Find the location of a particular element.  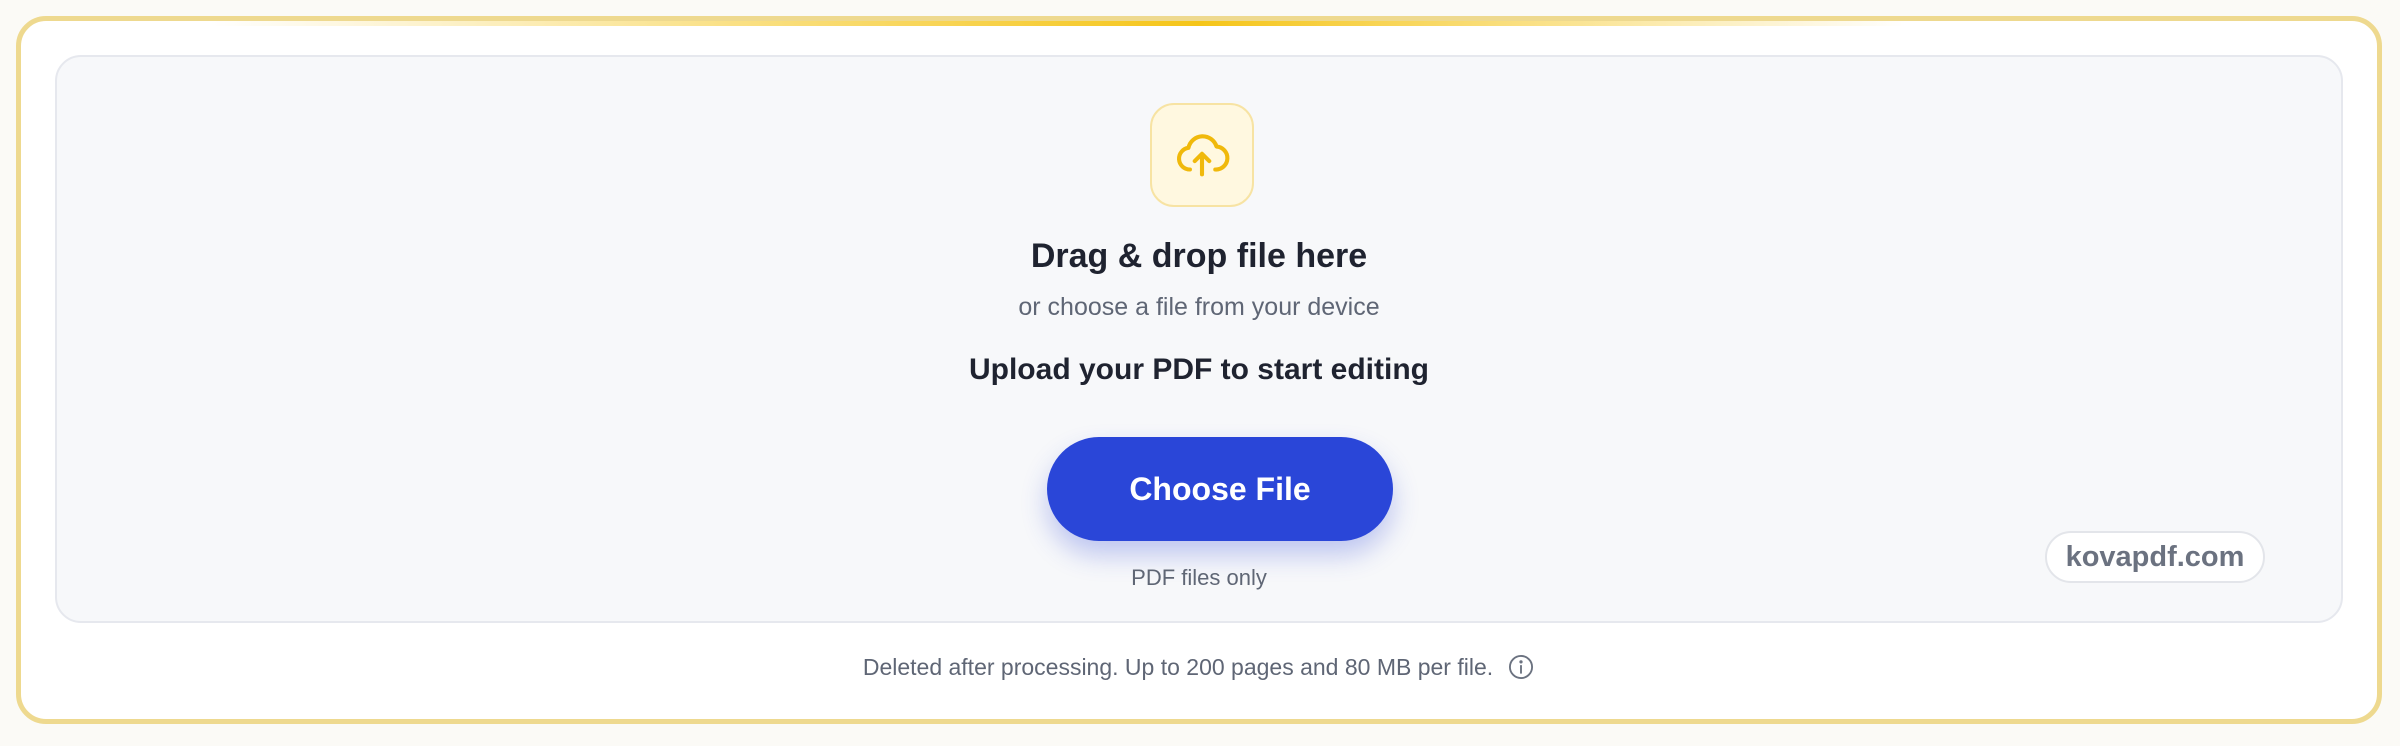

cloud-upload-icon is located at coordinates (1203, 155).